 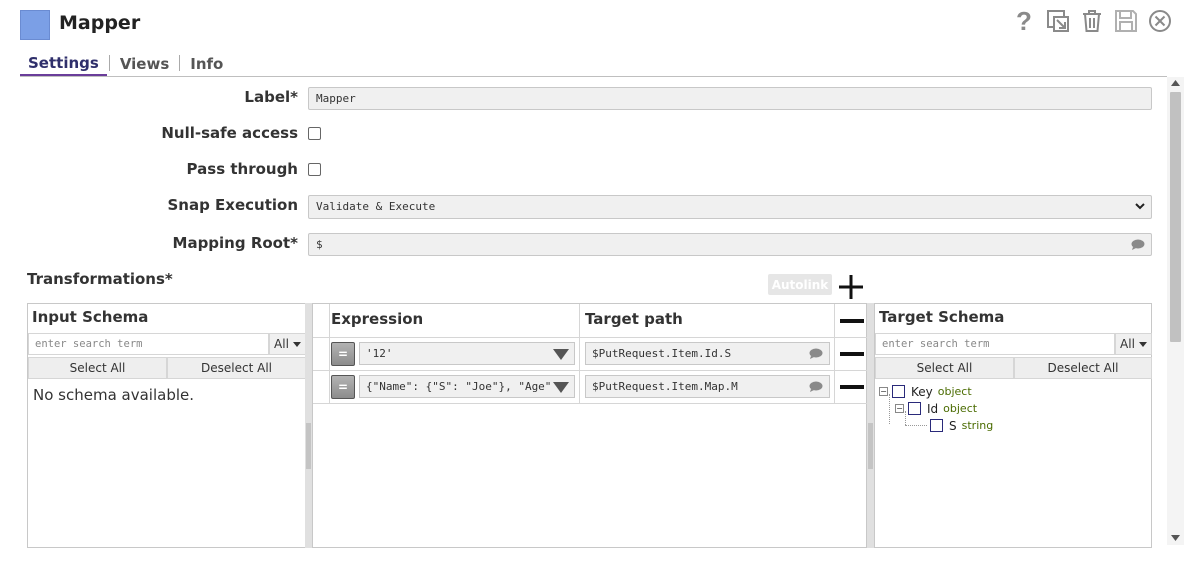 I want to click on chevron-down-icon, so click(x=1140, y=206).